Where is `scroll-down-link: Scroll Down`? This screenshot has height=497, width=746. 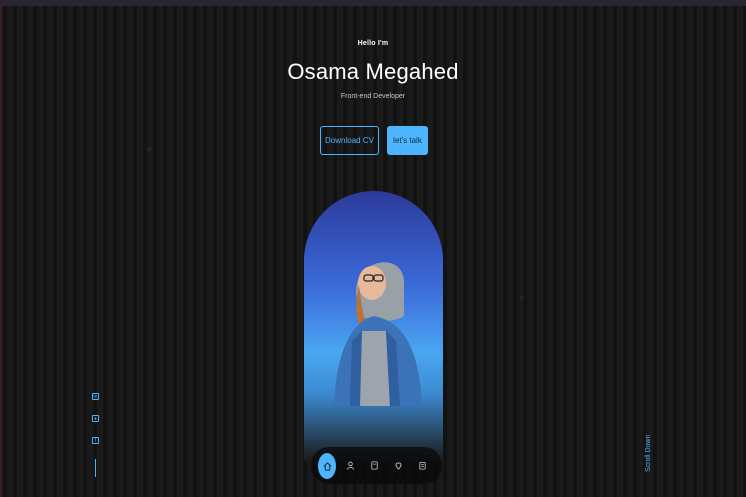
scroll-down-link: Scroll Down is located at coordinates (648, 453).